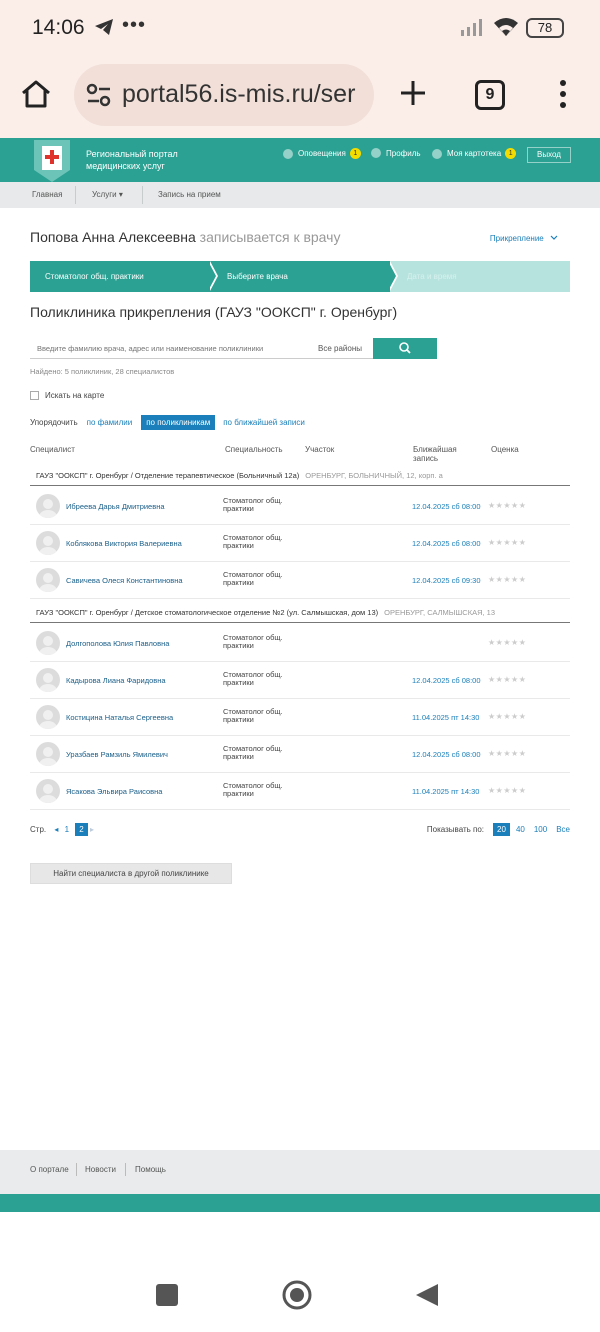 The image size is (600, 1332). I want to click on doctor-name-link: Савичева Олеся Константиновна, so click(124, 580).